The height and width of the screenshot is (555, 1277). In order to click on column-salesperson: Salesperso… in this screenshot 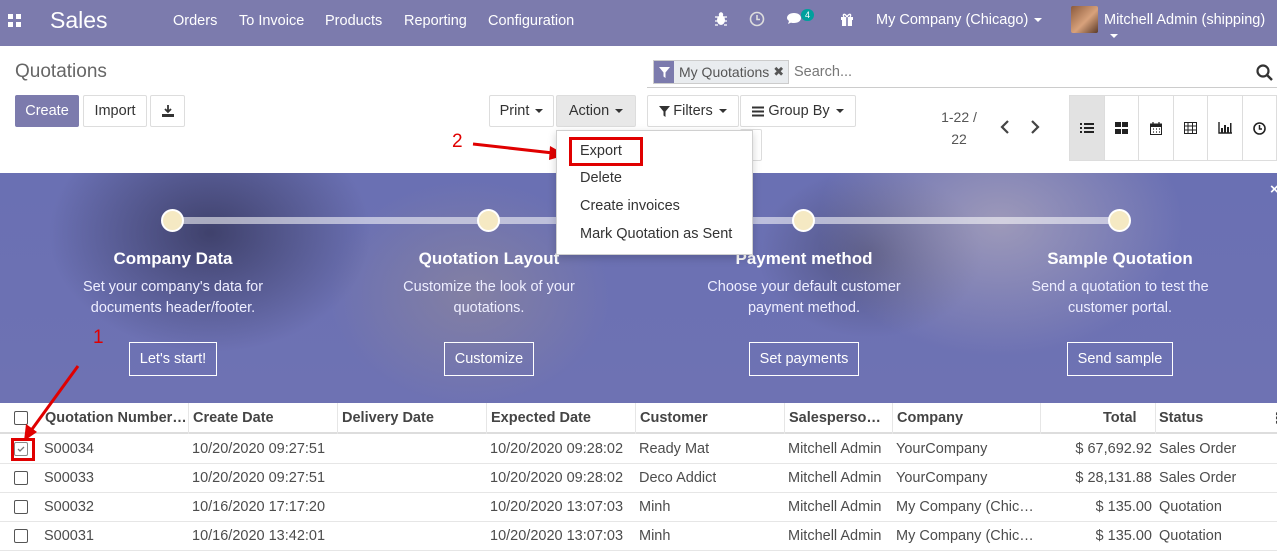, I will do `click(837, 418)`.